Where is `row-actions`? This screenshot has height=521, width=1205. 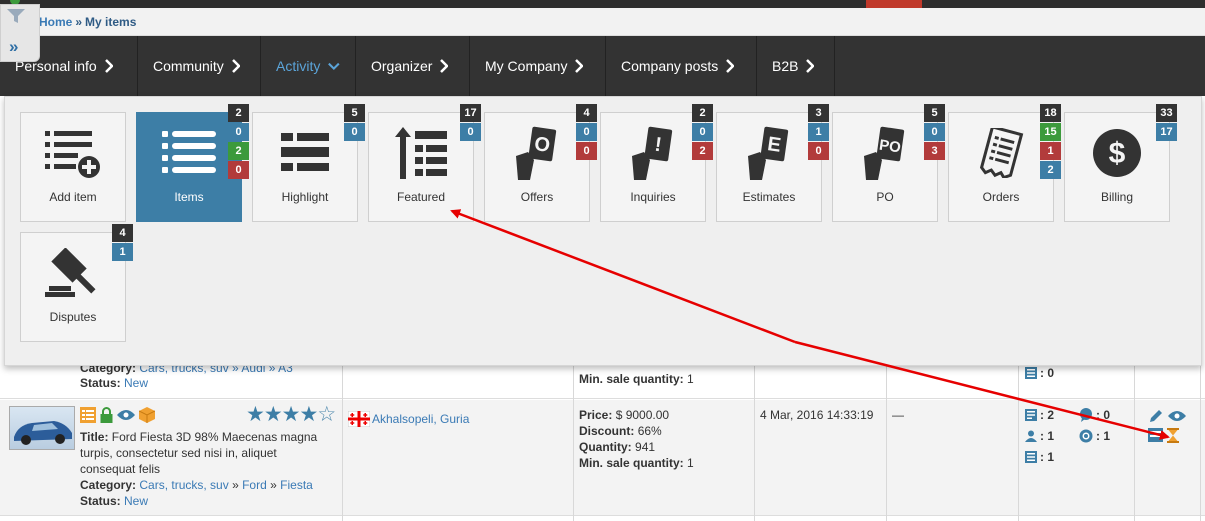 row-actions is located at coordinates (1167, 416).